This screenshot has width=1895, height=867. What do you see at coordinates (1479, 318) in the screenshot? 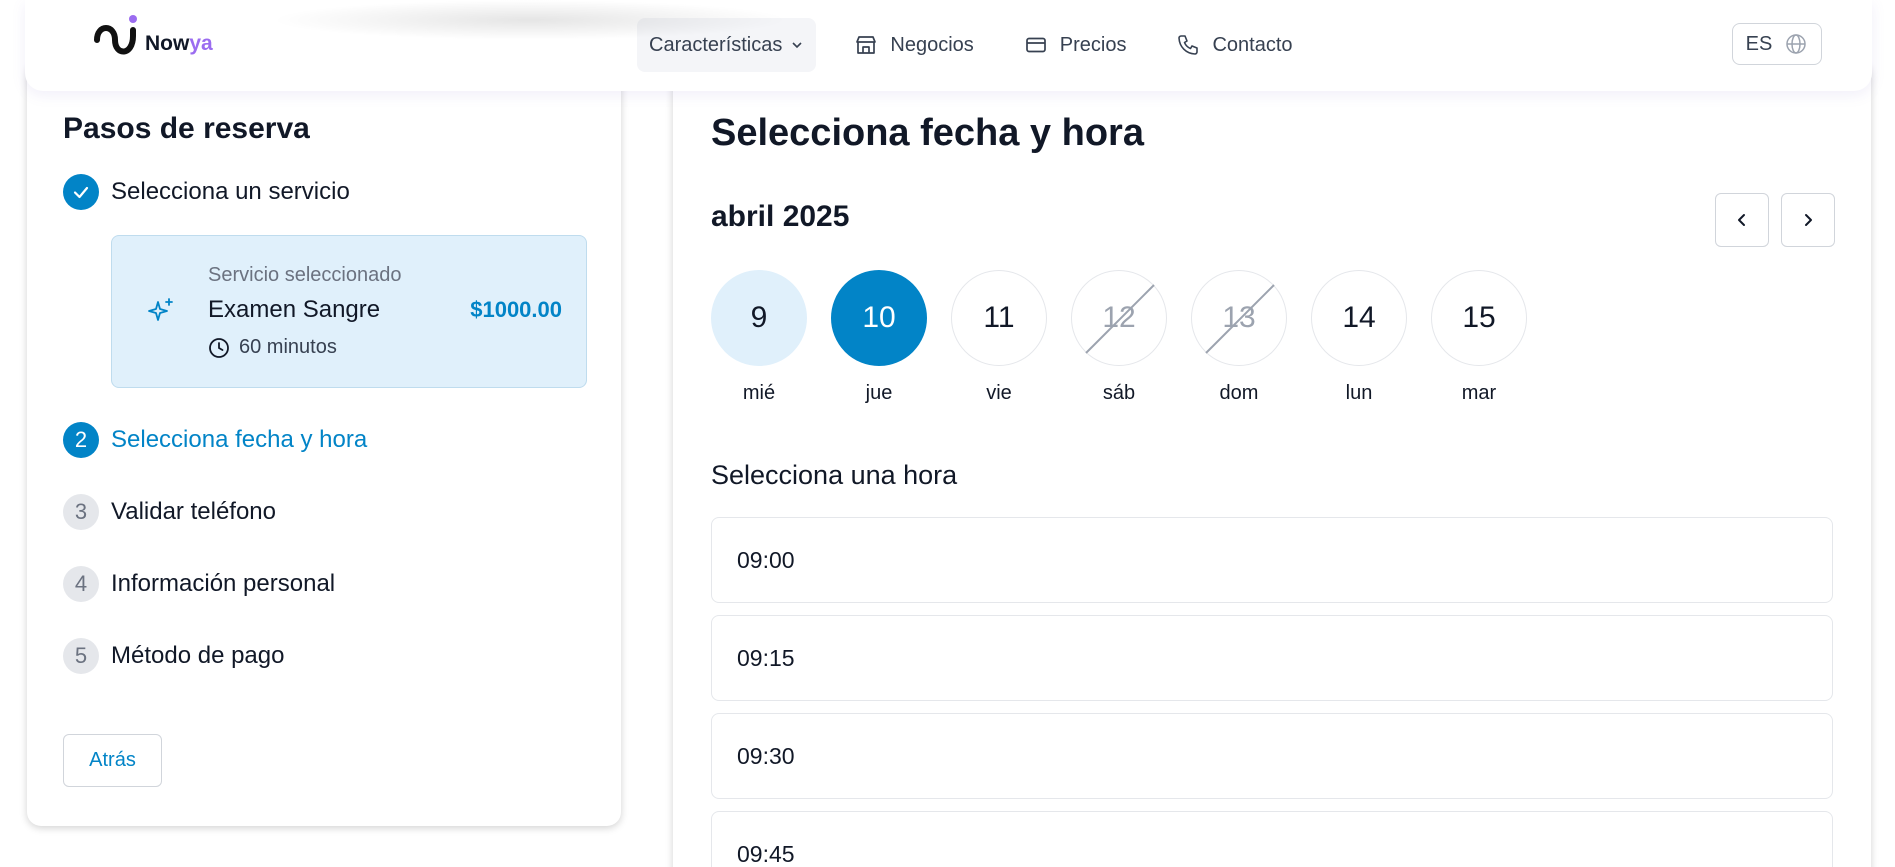
I see `day-number: 15` at bounding box center [1479, 318].